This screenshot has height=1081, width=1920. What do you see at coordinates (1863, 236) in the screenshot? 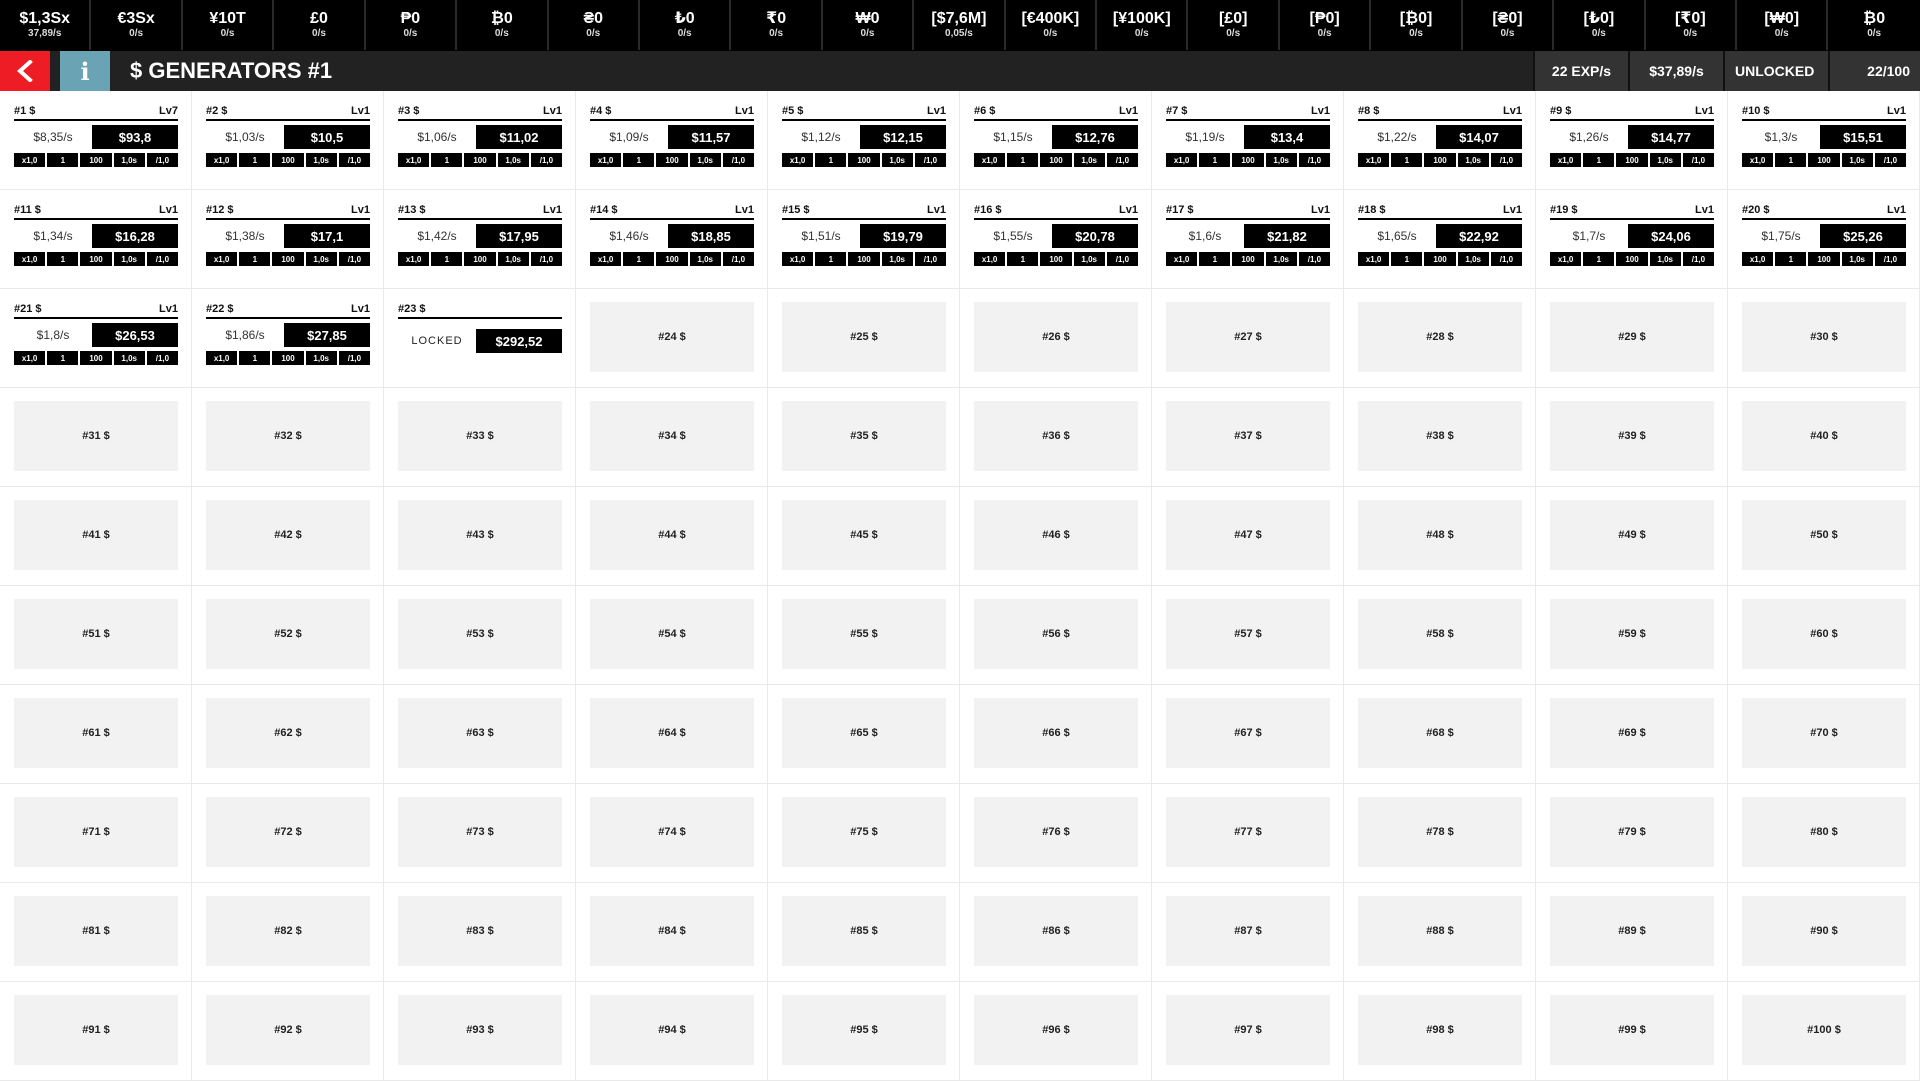
I see `generator-buy-button: $25,26` at bounding box center [1863, 236].